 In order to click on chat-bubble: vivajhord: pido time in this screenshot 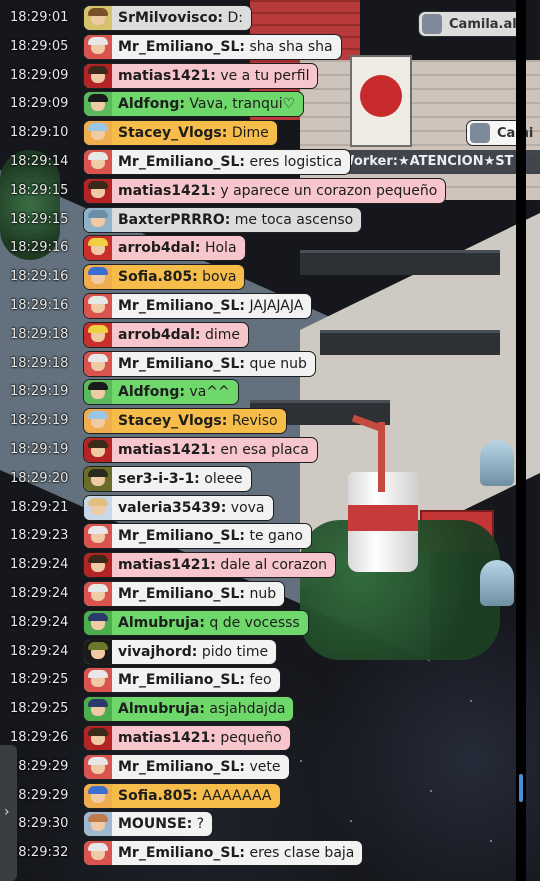, I will do `click(180, 651)`.